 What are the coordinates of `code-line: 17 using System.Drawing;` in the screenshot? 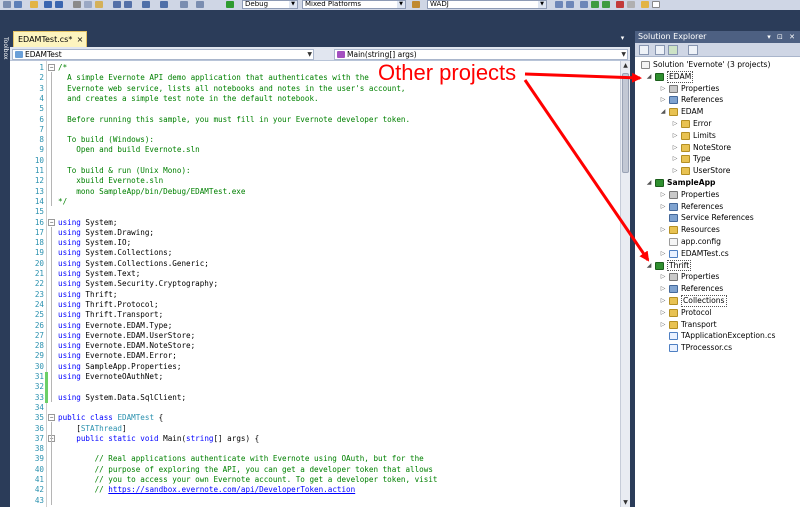 It's located at (315, 233).